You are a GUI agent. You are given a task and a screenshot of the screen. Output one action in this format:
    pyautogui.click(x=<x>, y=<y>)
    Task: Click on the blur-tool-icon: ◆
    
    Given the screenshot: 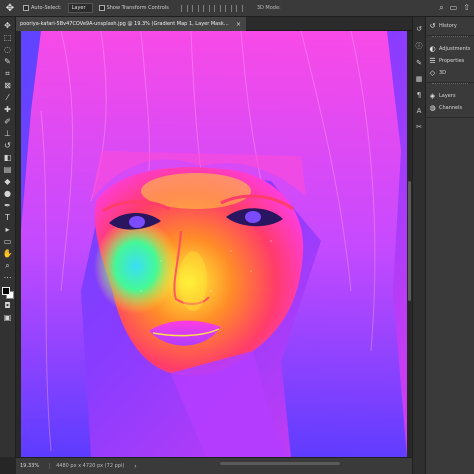 What is the action you would take?
    pyautogui.click(x=8, y=182)
    